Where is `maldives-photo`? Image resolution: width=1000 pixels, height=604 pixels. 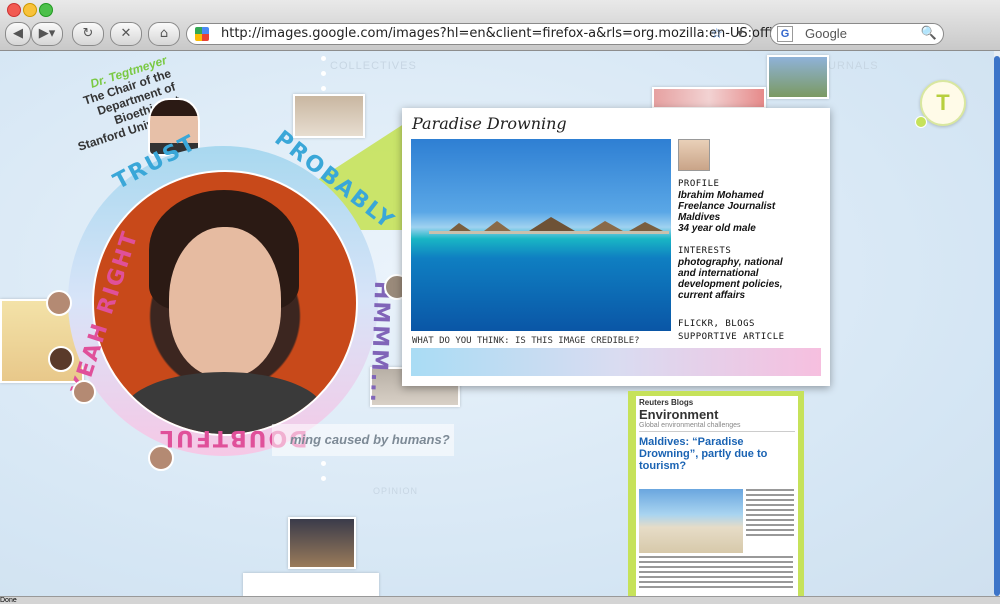
maldives-photo is located at coordinates (541, 235).